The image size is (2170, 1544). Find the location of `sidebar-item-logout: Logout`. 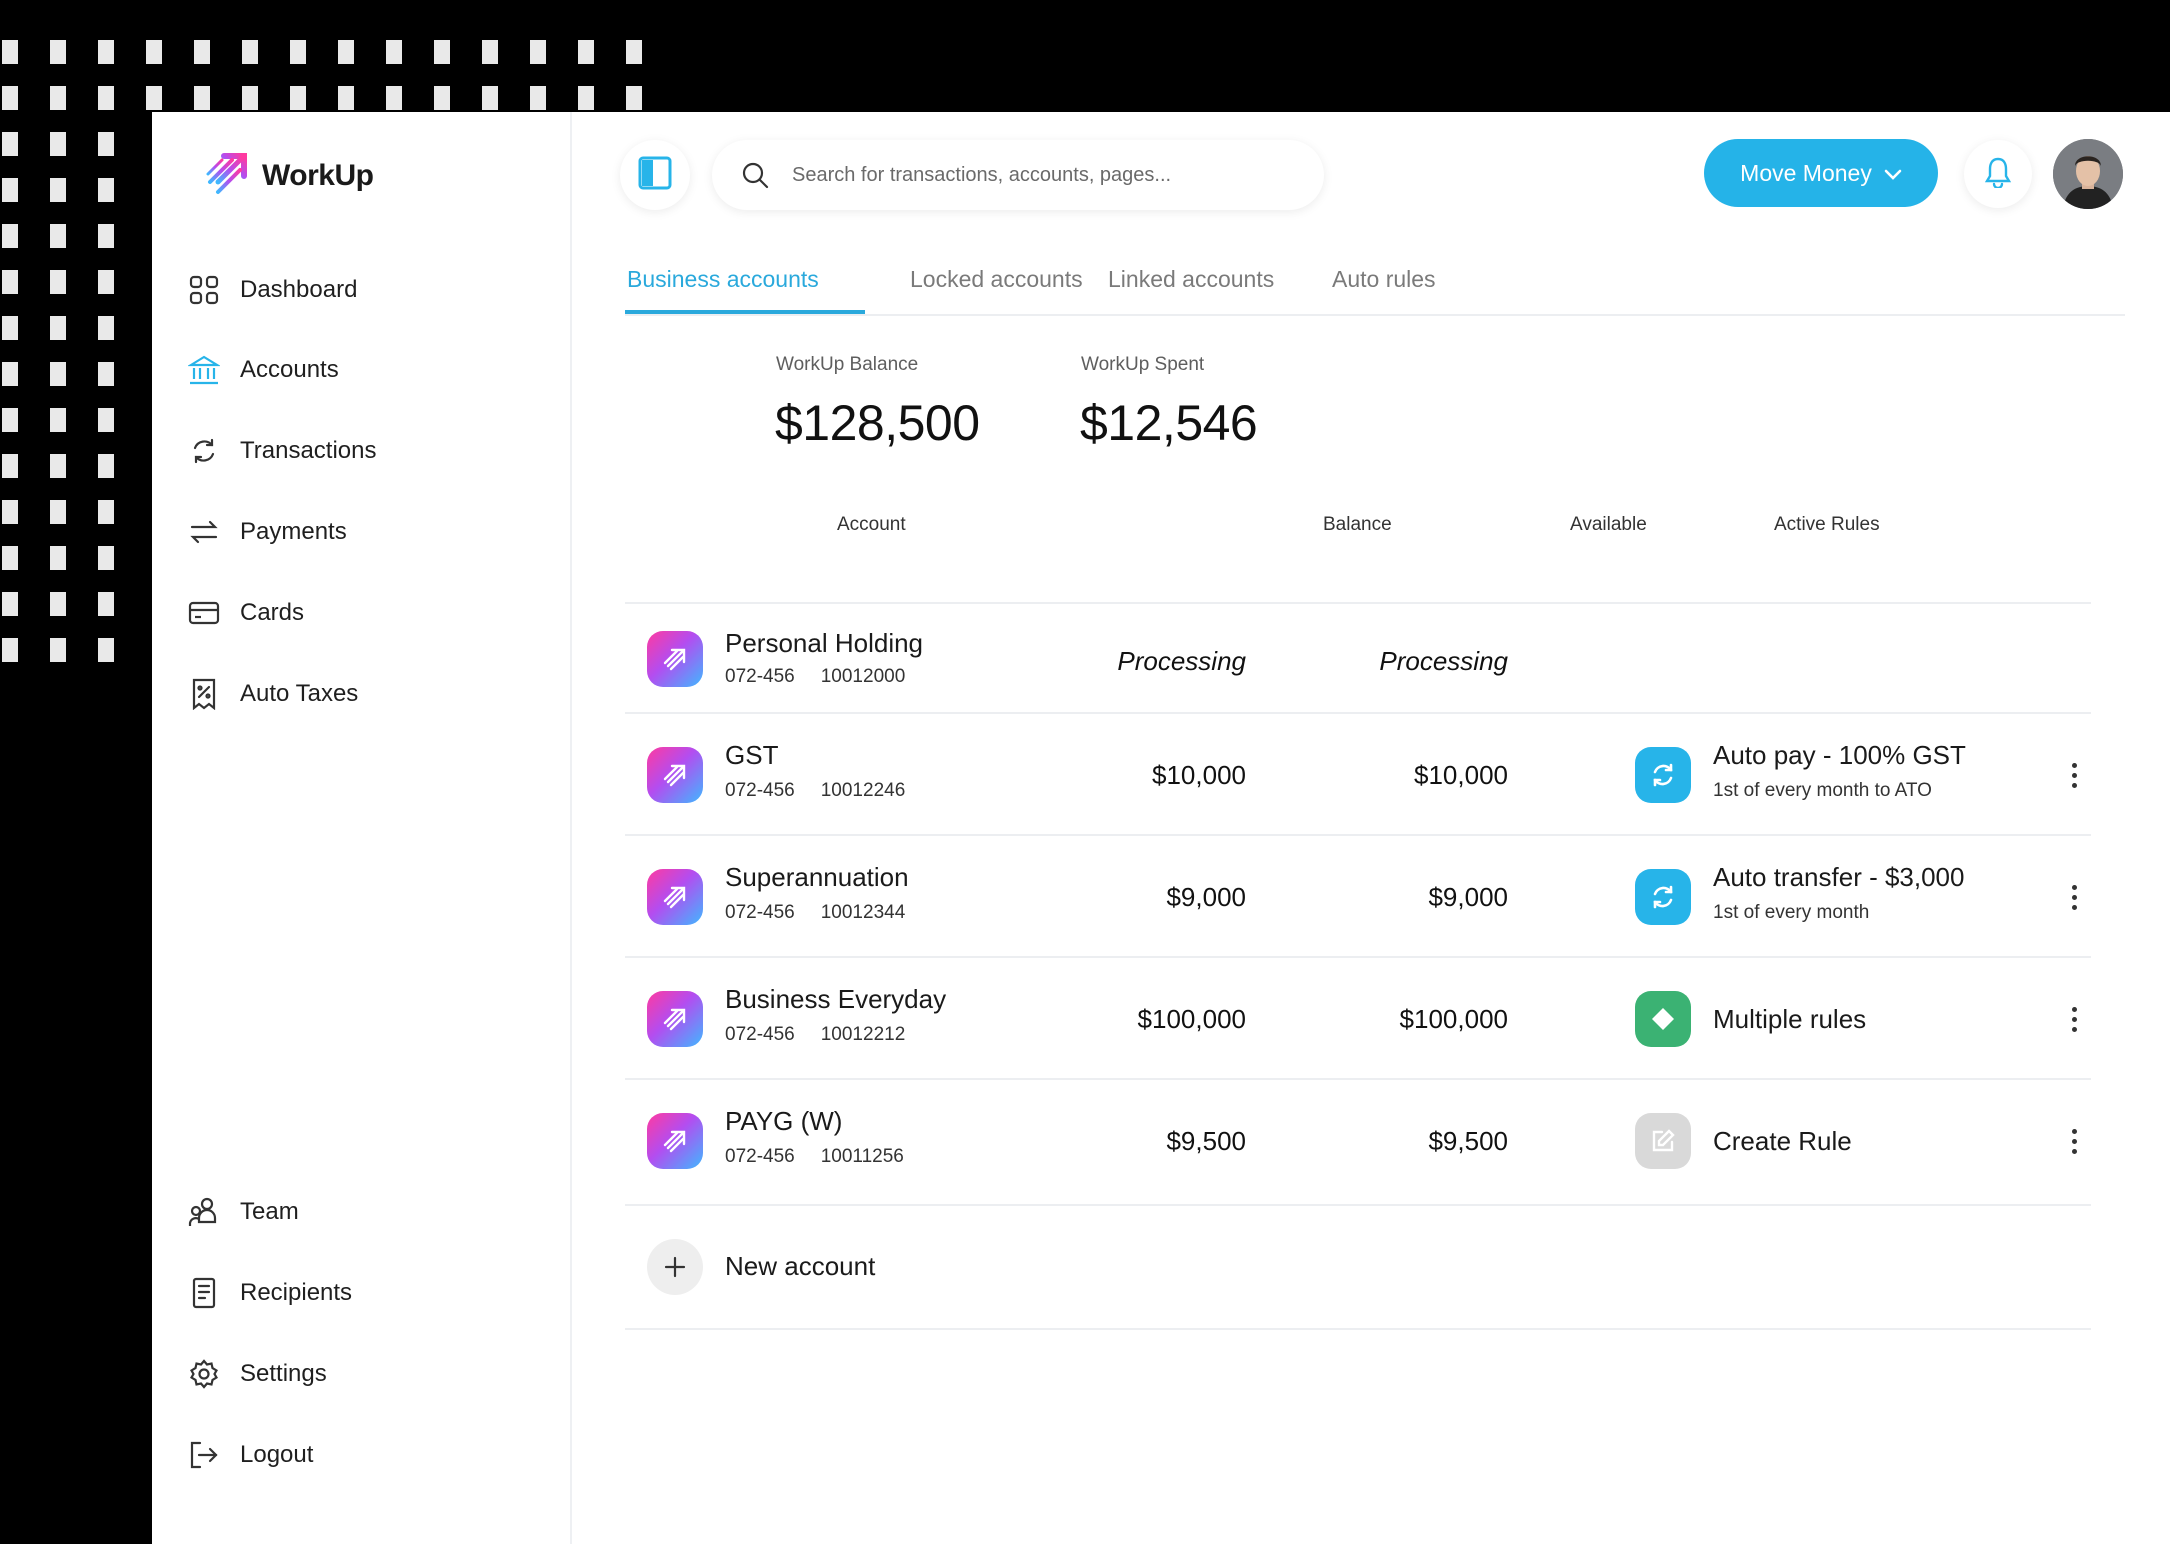

sidebar-item-logout: Logout is located at coordinates (250, 1455).